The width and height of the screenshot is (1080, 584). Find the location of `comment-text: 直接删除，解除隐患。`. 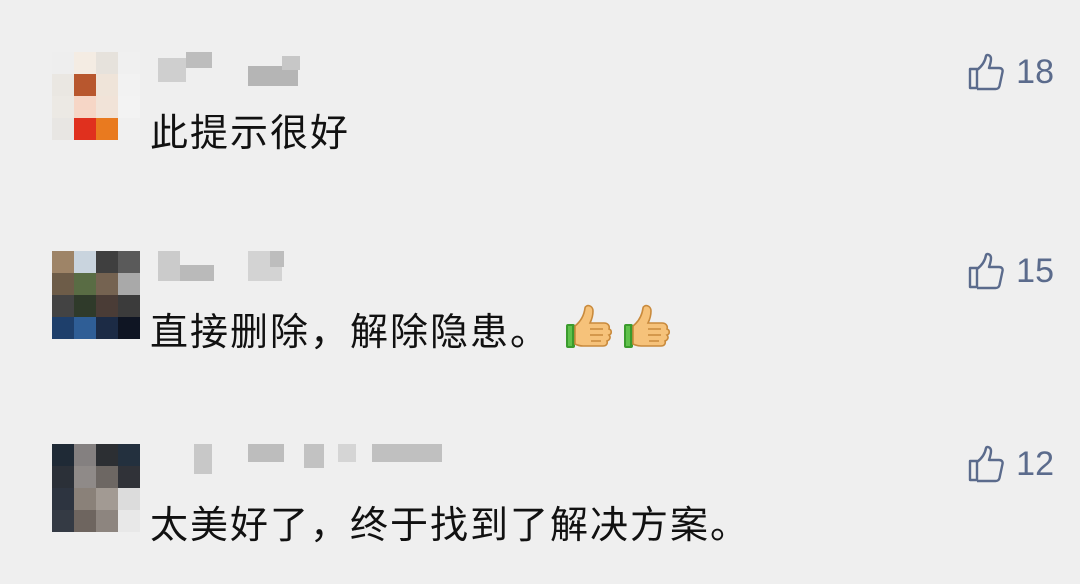

comment-text: 直接删除，解除隐患。 is located at coordinates (411, 328).